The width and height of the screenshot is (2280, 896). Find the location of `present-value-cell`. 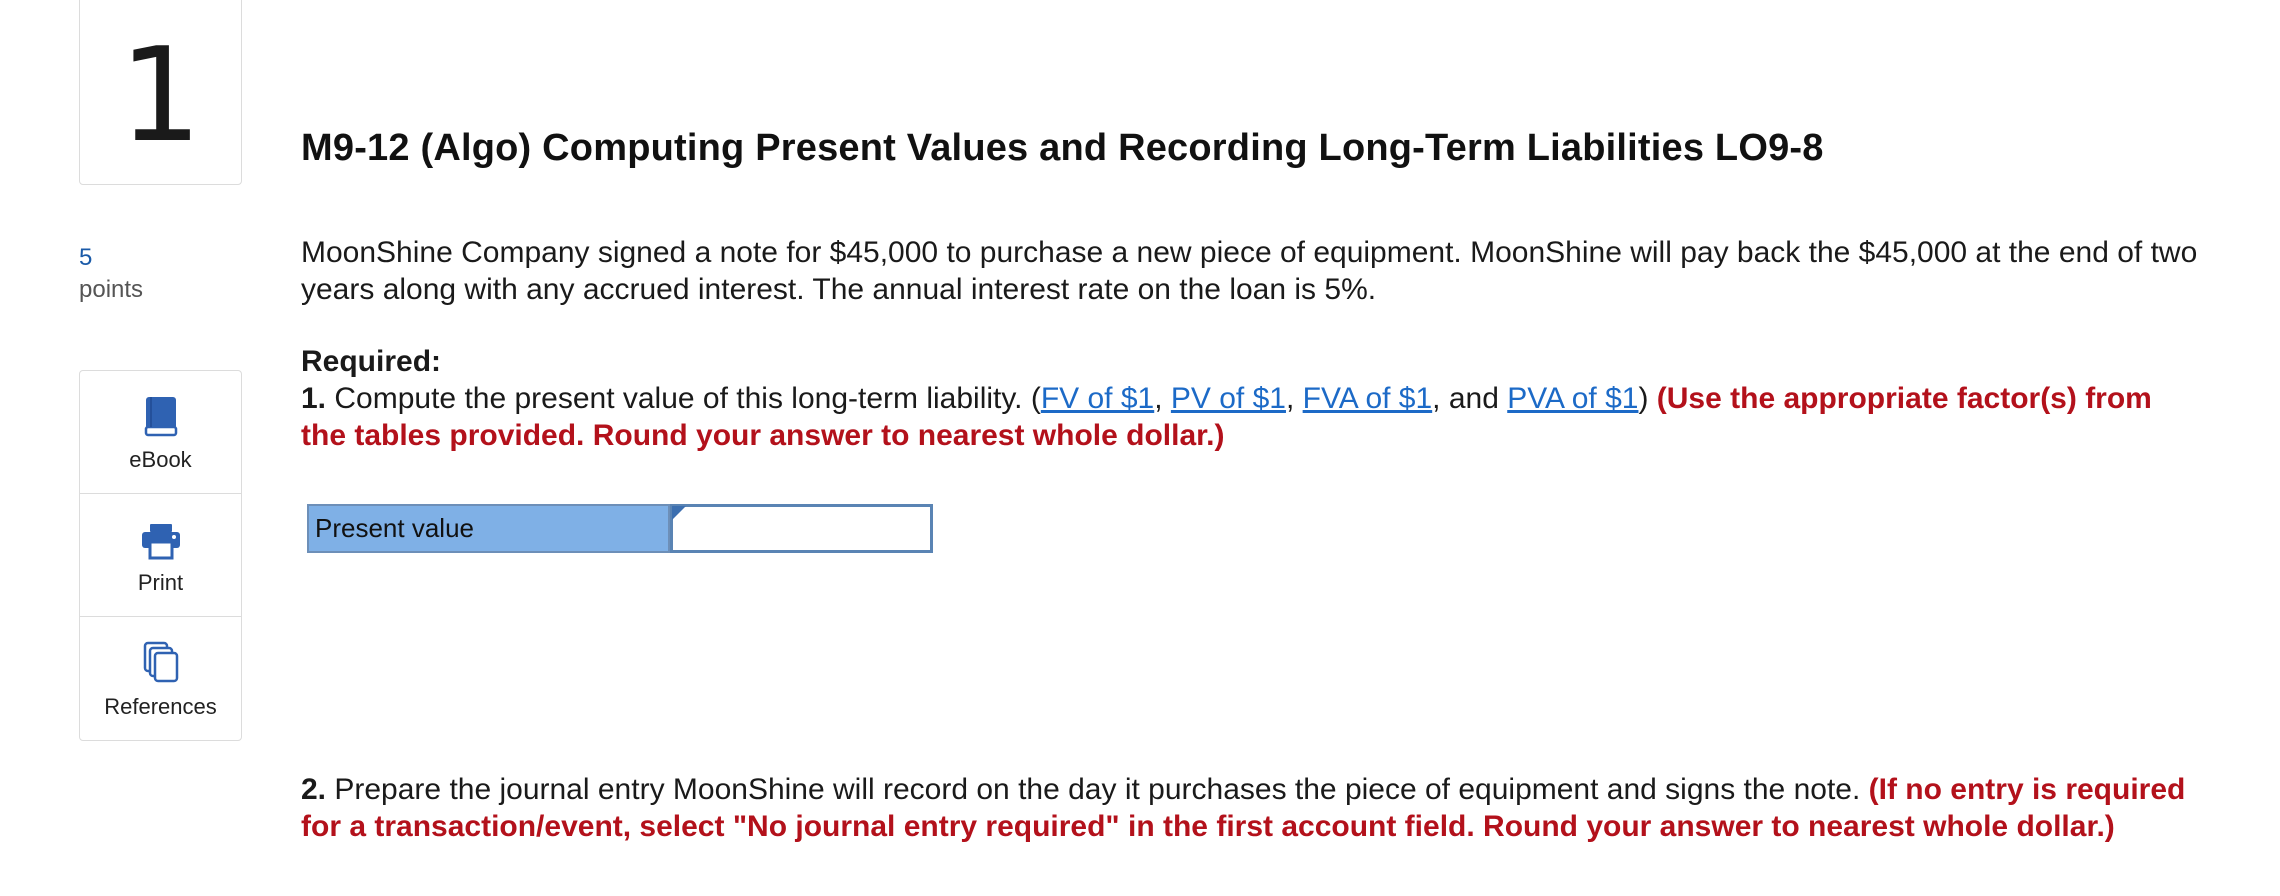

present-value-cell is located at coordinates (801, 528).